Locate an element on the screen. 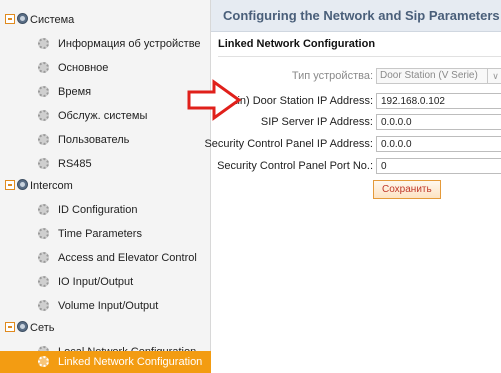  sip-server-ip-label: SIP Server IP Address: is located at coordinates (316, 122).